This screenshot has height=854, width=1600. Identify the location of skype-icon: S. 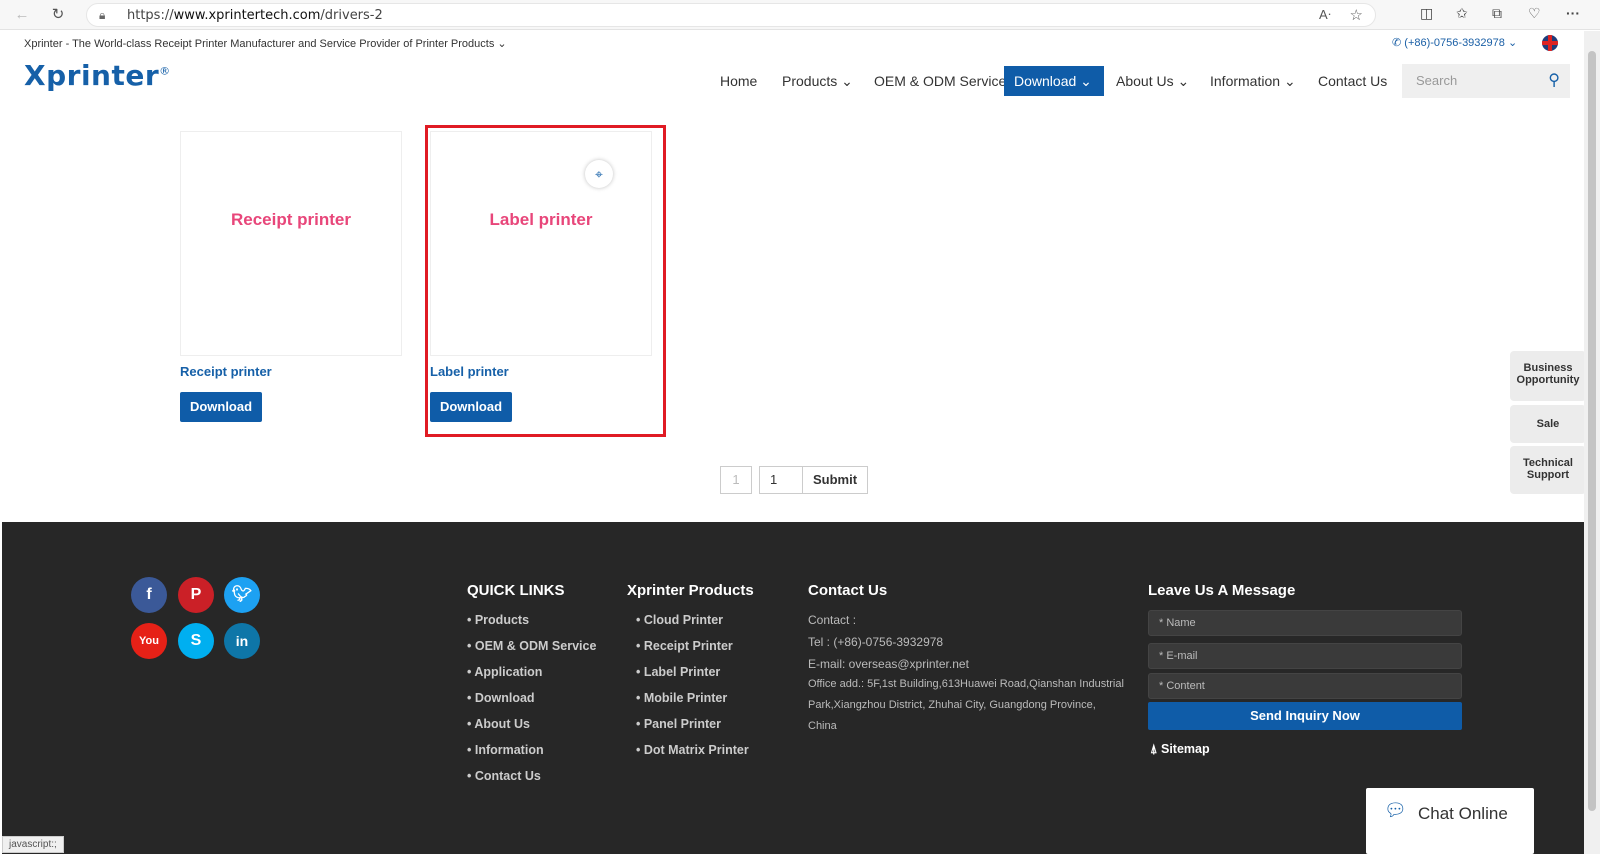
(196, 641).